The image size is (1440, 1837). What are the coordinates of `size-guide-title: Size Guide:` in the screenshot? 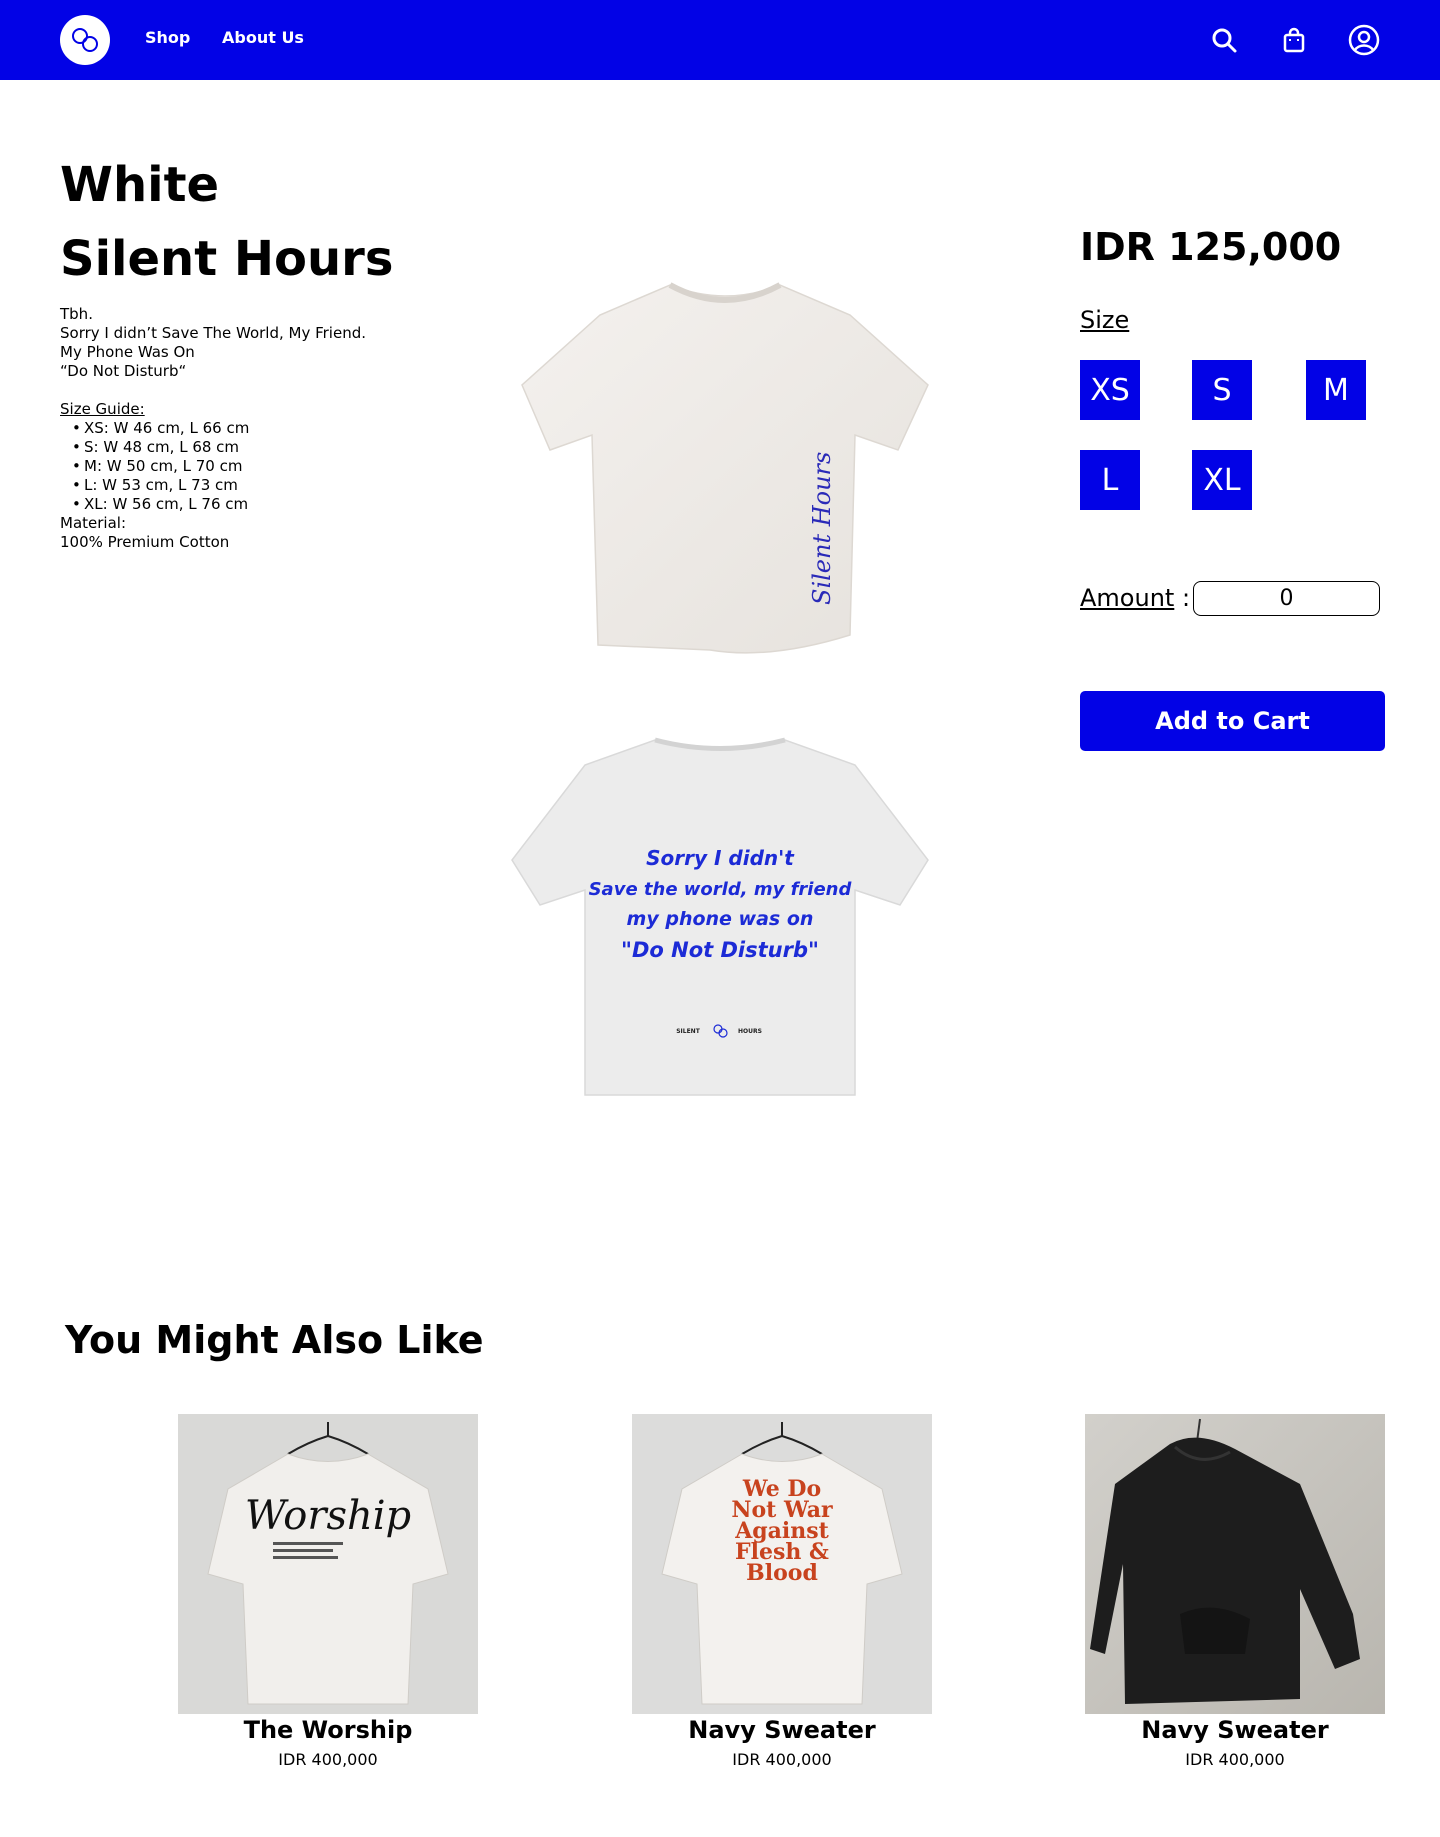 It's located at (102, 409).